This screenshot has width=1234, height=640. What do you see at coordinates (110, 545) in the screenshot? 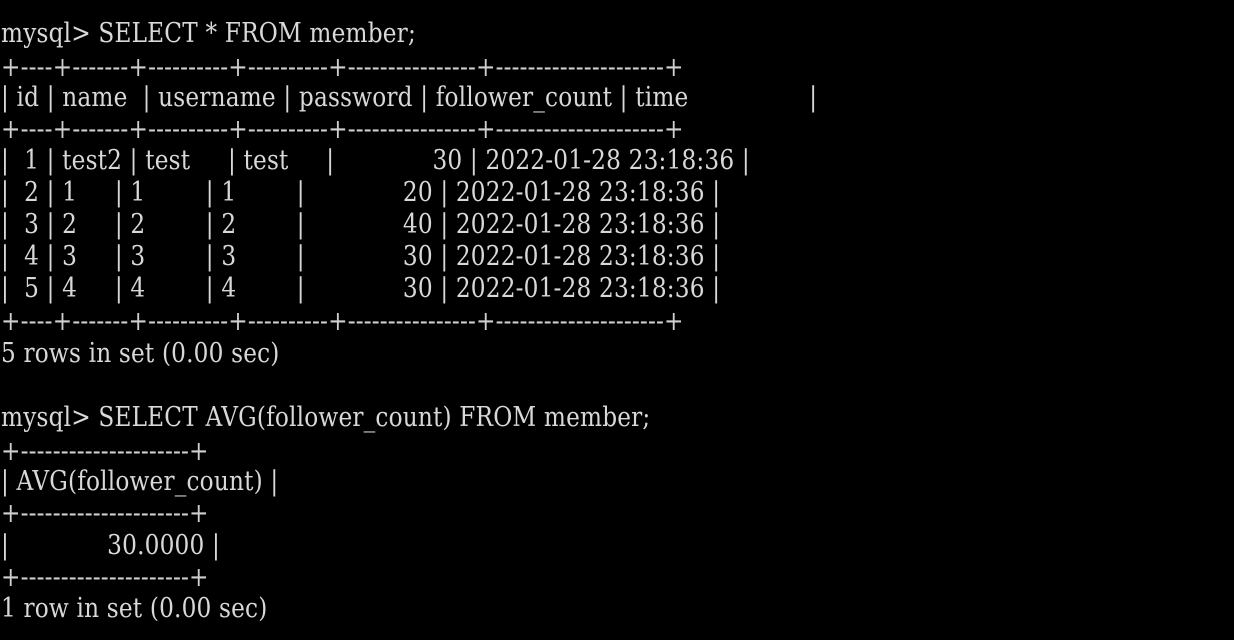
I see `avg-table-value-row: | 30.0000 |` at bounding box center [110, 545].